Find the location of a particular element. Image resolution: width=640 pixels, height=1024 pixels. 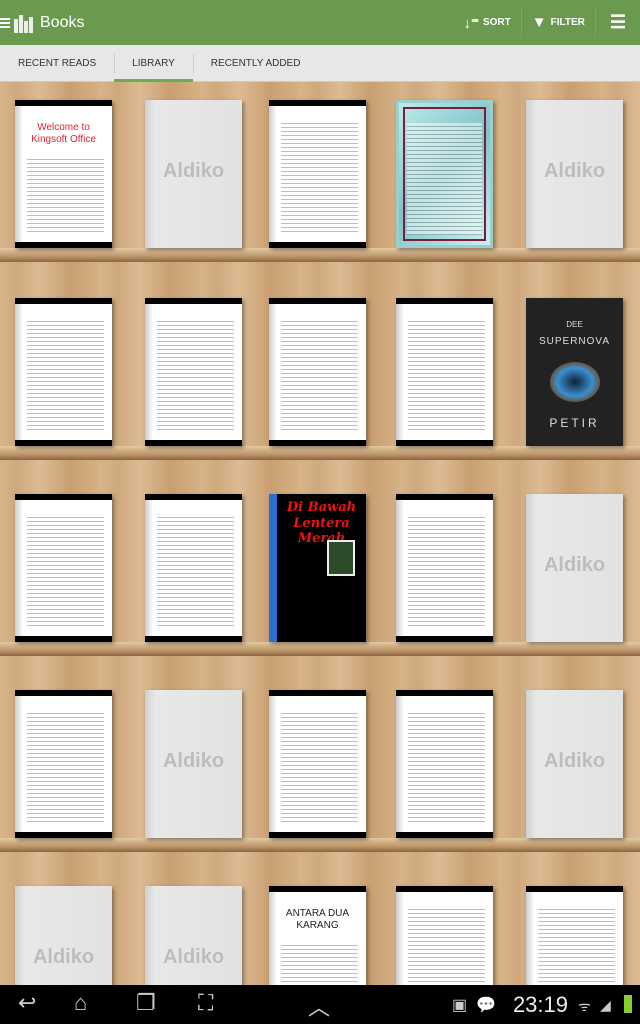

sort-icon: ↓⁼ is located at coordinates (471, 23).